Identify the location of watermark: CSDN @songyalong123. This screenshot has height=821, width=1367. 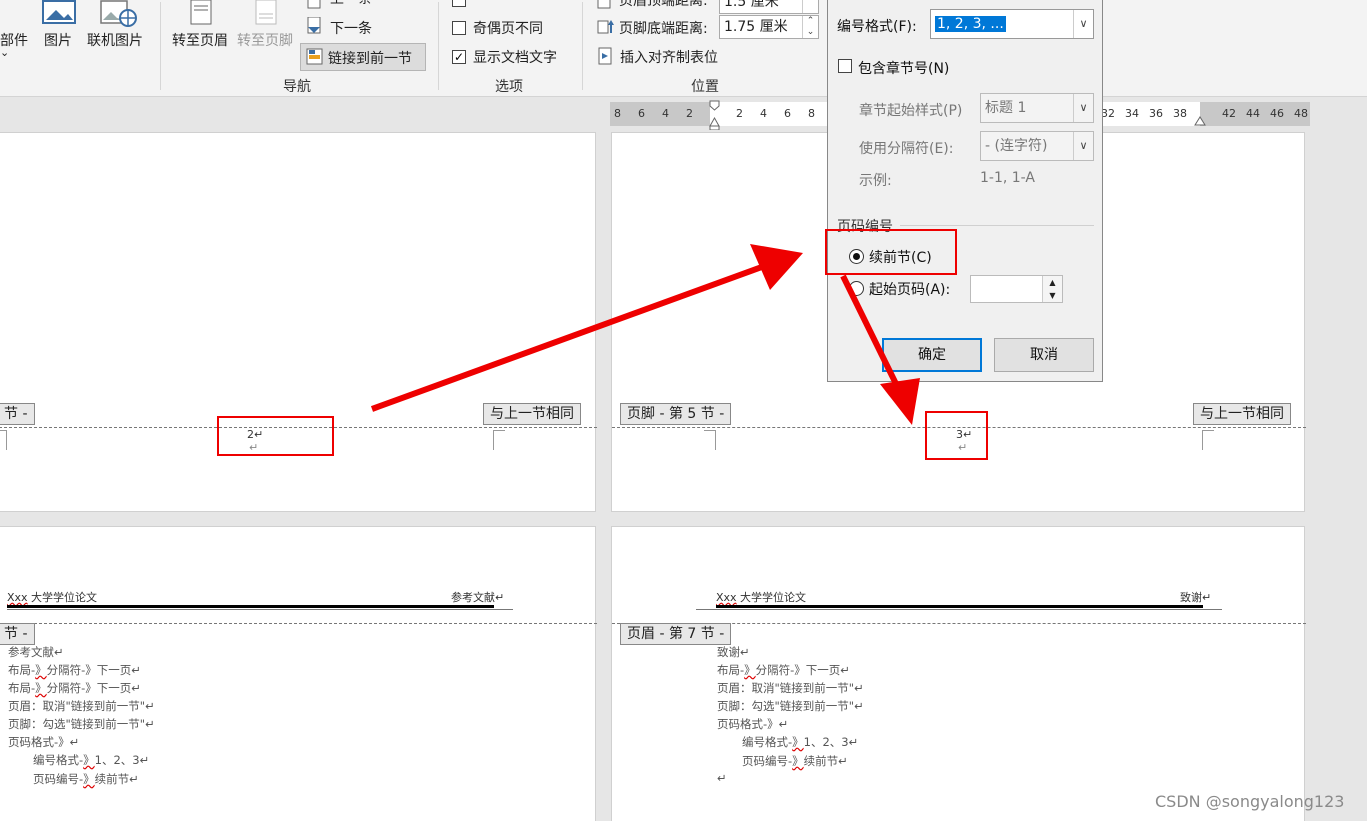
(1250, 801).